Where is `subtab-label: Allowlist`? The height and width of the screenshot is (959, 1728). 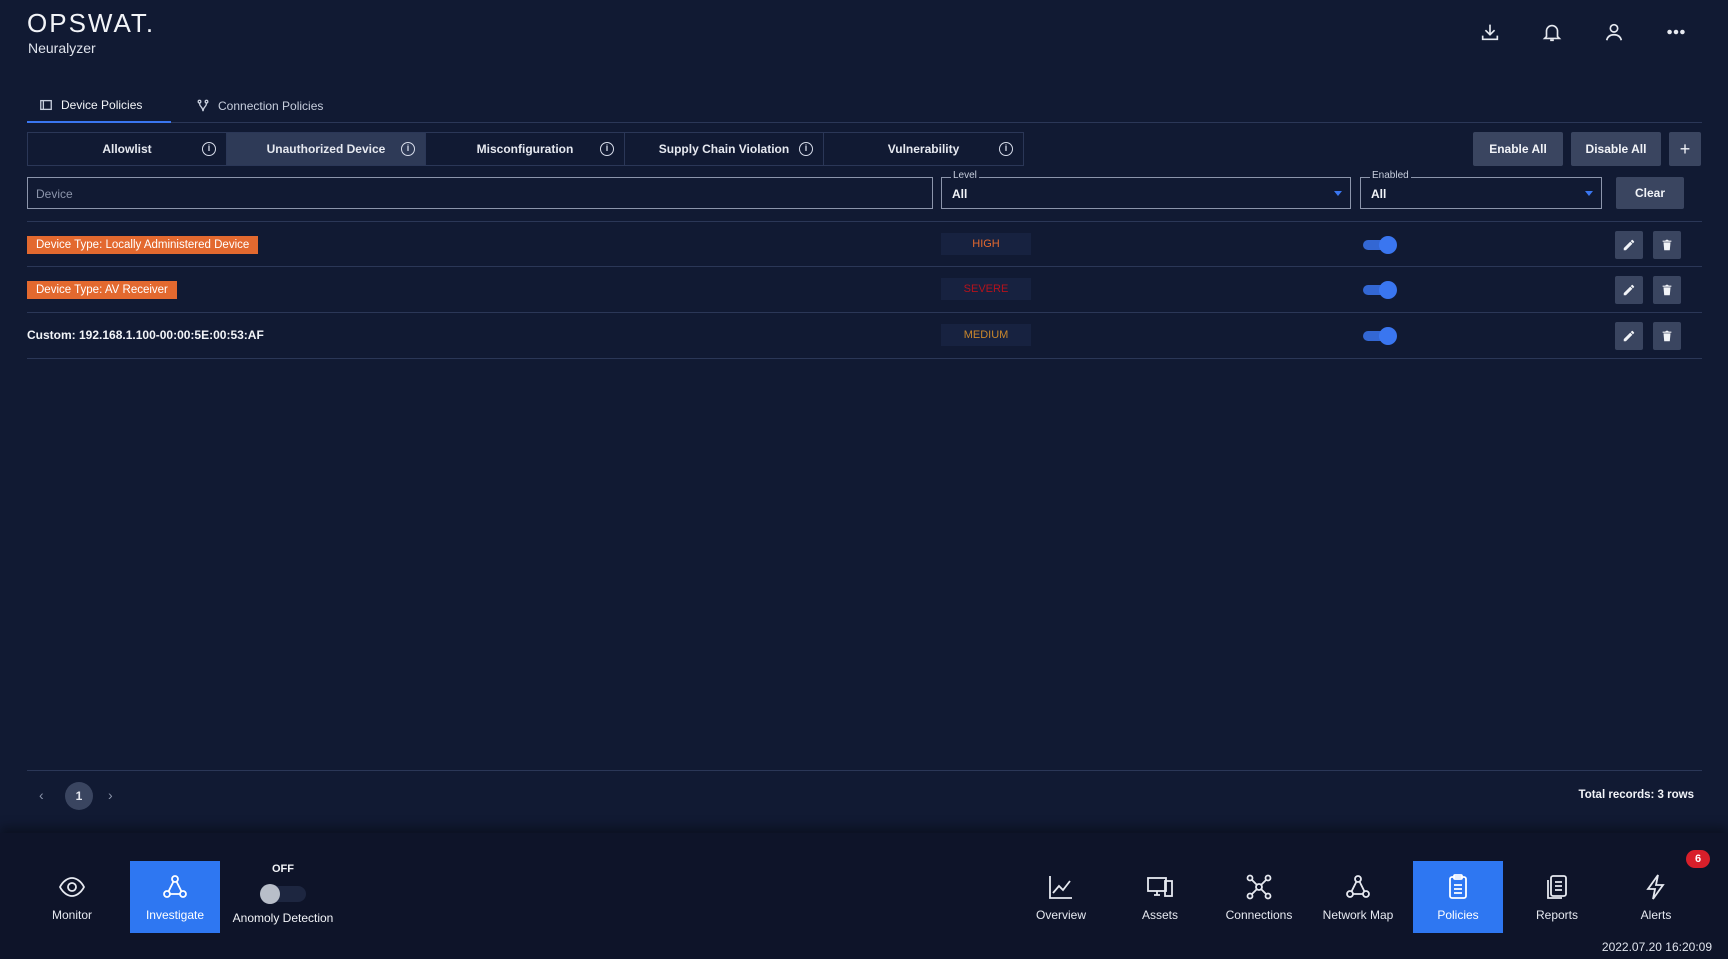
subtab-label: Allowlist is located at coordinates (127, 149).